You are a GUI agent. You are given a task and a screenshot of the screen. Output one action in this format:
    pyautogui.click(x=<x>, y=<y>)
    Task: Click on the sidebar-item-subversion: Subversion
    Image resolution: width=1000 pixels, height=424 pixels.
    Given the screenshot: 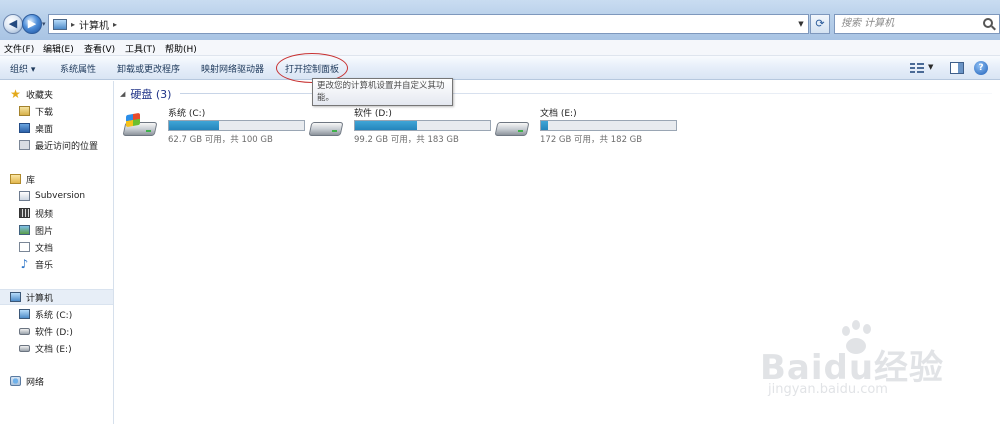 What is the action you would take?
    pyautogui.click(x=75, y=196)
    